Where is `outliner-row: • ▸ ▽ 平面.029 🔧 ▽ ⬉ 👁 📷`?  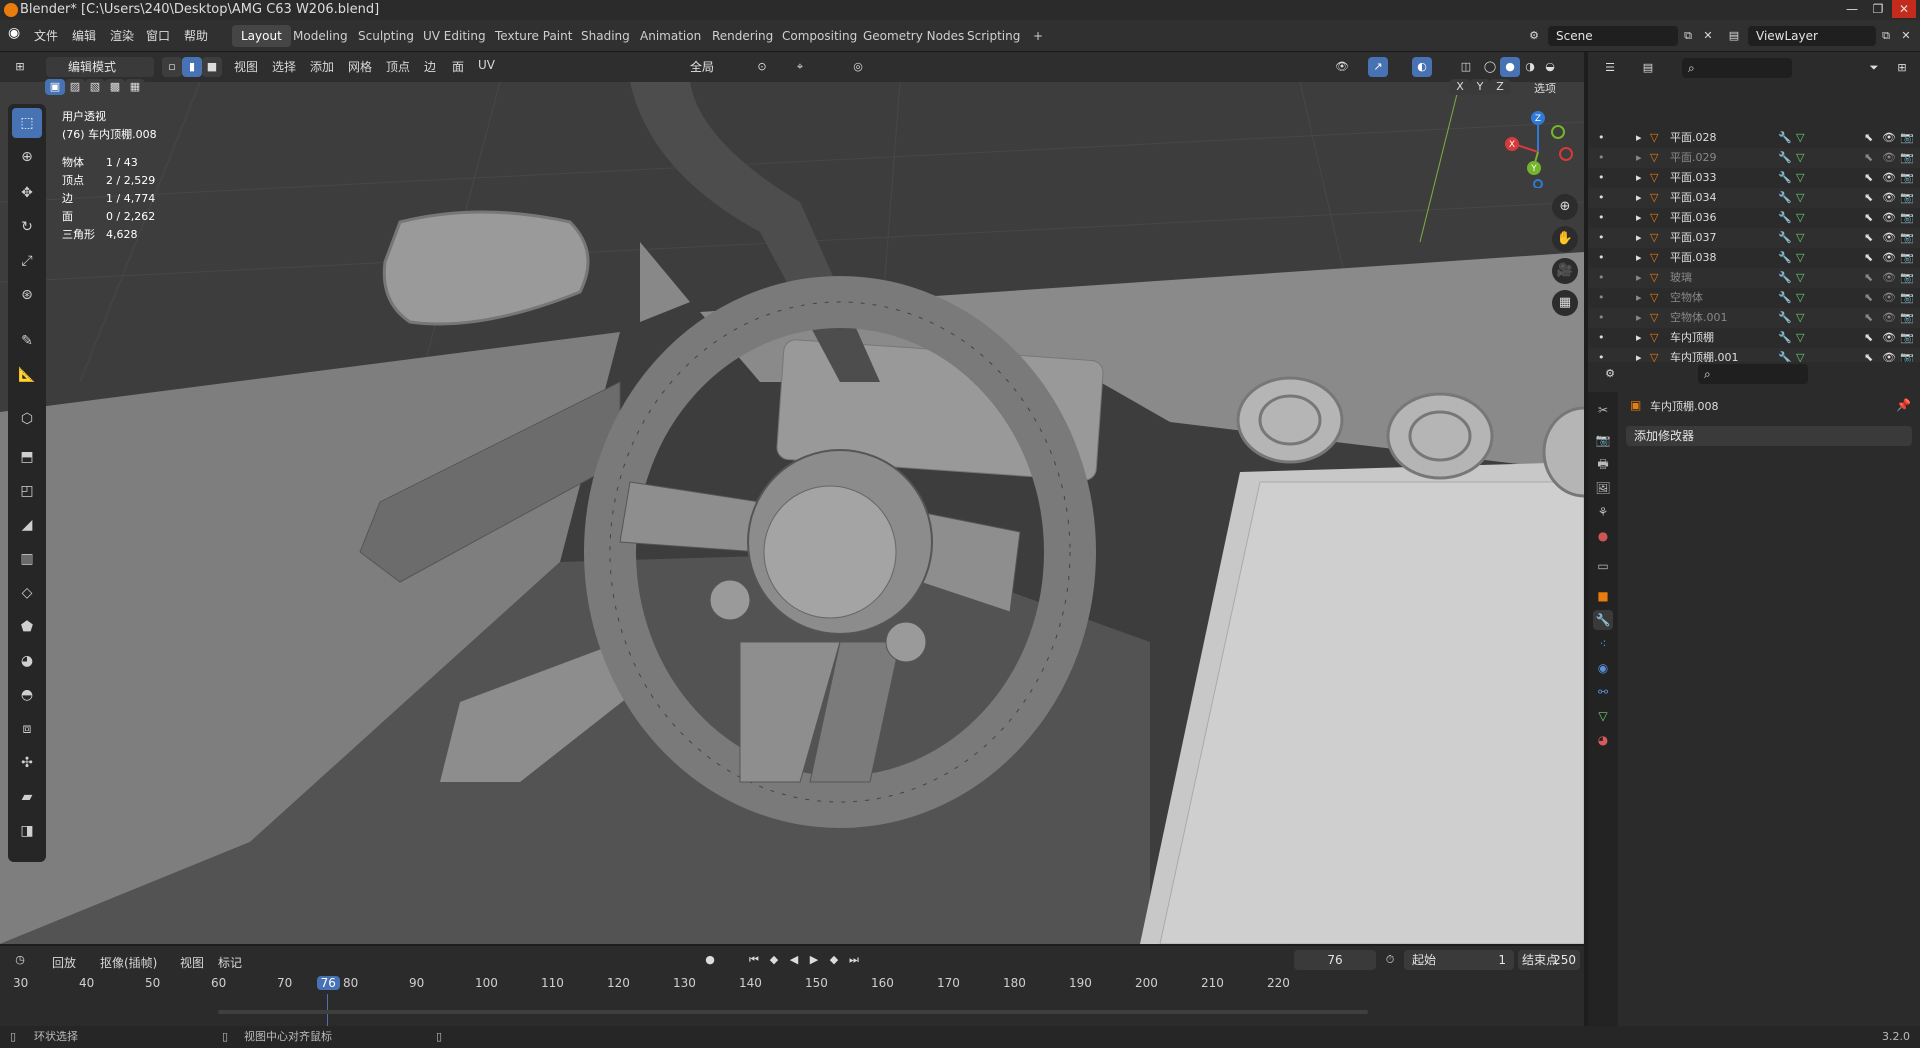
outliner-row: • ▸ ▽ 平面.029 🔧 ▽ ⬉ 👁 📷 is located at coordinates (1754, 158).